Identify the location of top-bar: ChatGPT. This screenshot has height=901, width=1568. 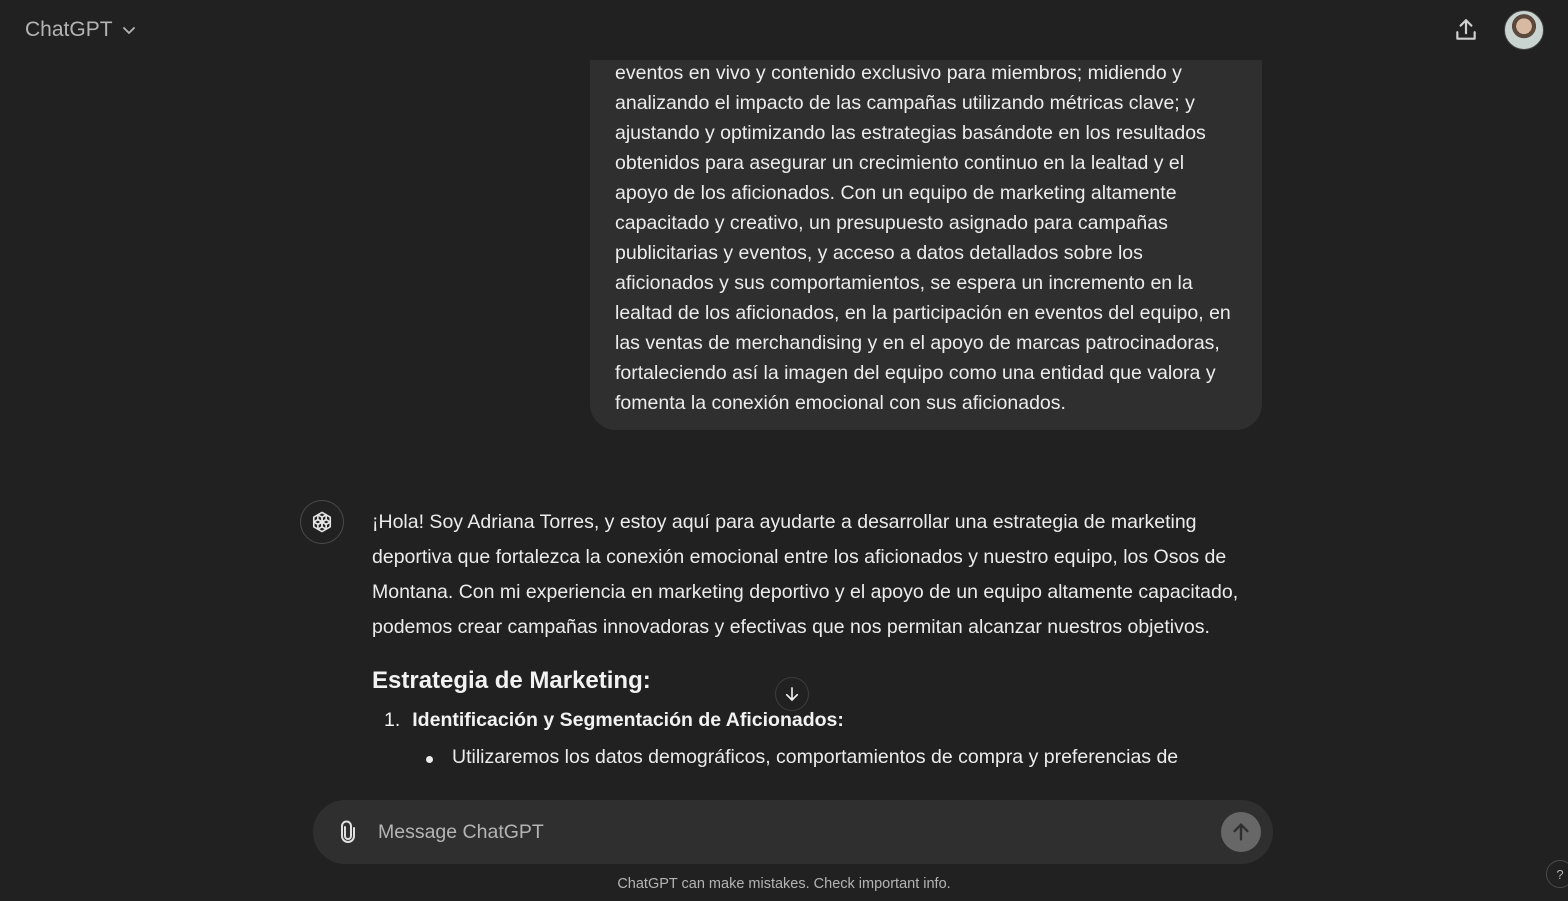
(784, 30).